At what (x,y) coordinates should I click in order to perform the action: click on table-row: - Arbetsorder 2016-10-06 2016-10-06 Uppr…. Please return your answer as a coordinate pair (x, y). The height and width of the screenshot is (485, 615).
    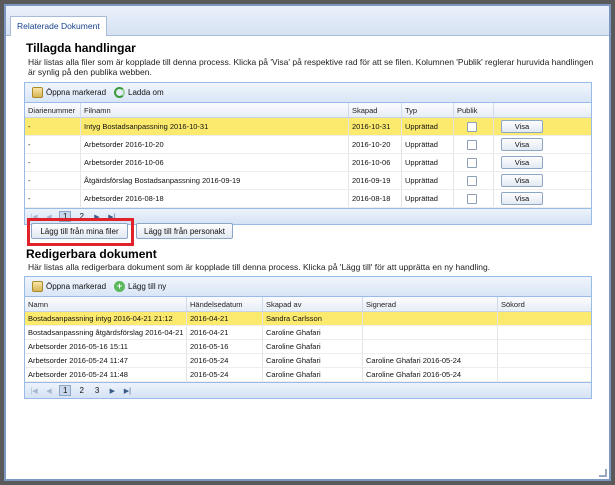
    Looking at the image, I should click on (308, 163).